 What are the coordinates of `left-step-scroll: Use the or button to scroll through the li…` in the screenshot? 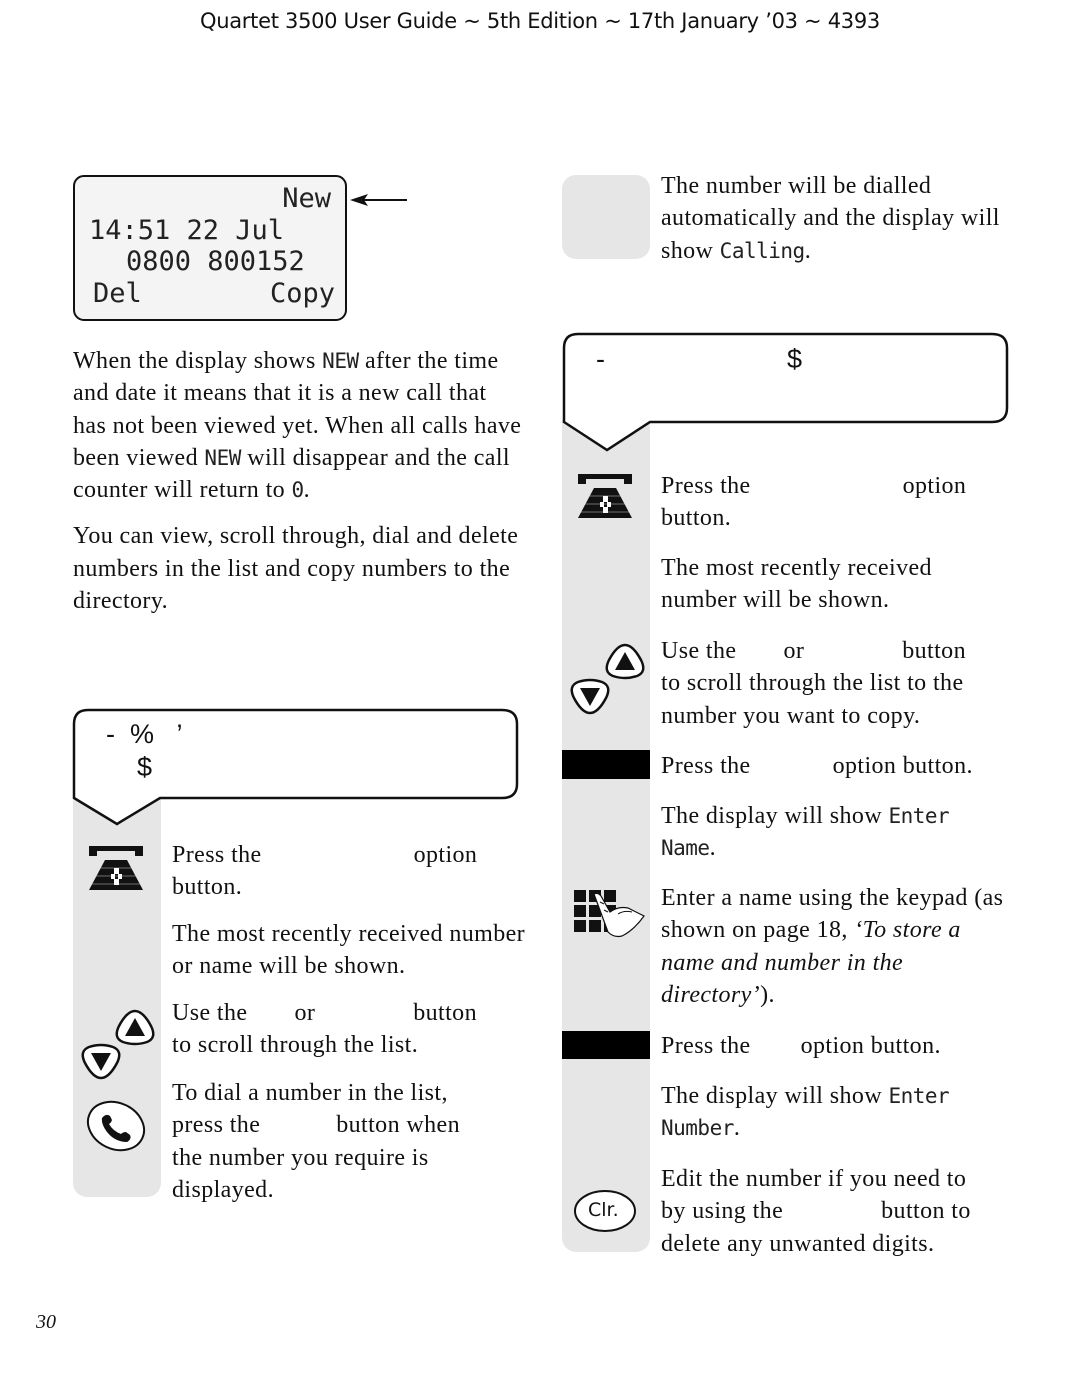 It's located at (324, 1029).